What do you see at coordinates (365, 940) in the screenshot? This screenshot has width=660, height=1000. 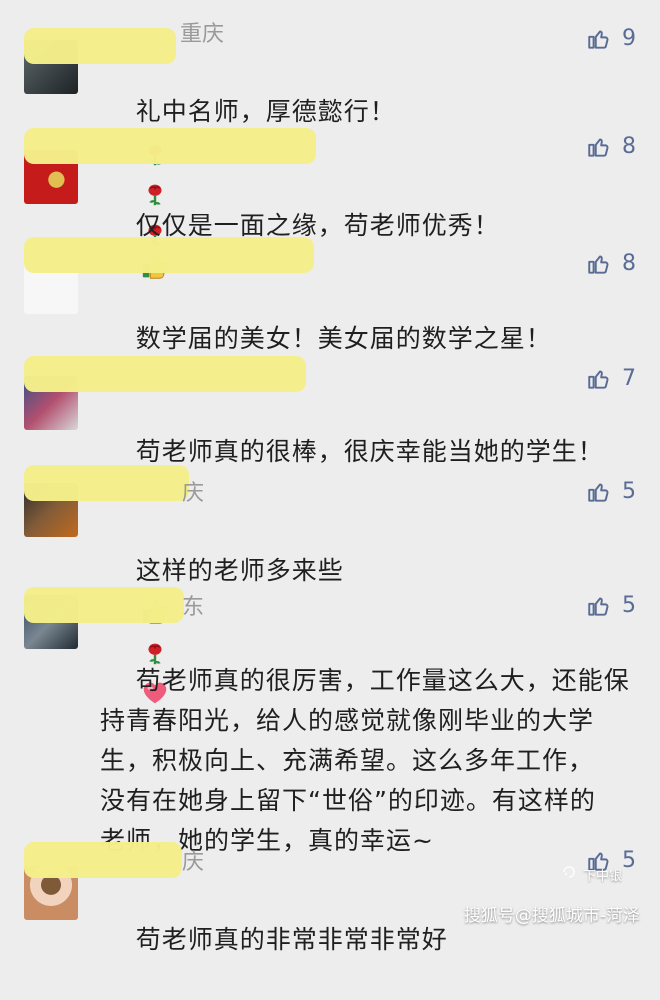 I see `comment-text: 苟老师真的非常非常非常好` at bounding box center [365, 940].